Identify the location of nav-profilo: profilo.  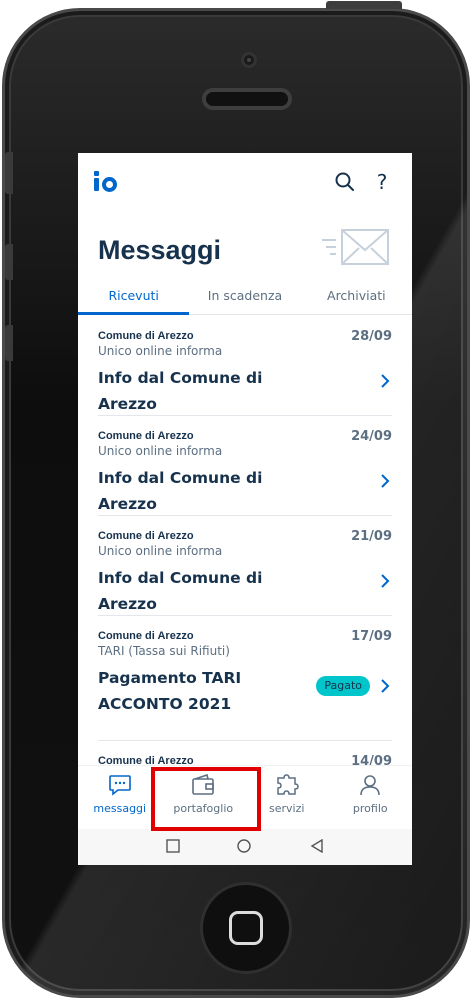
(371, 797).